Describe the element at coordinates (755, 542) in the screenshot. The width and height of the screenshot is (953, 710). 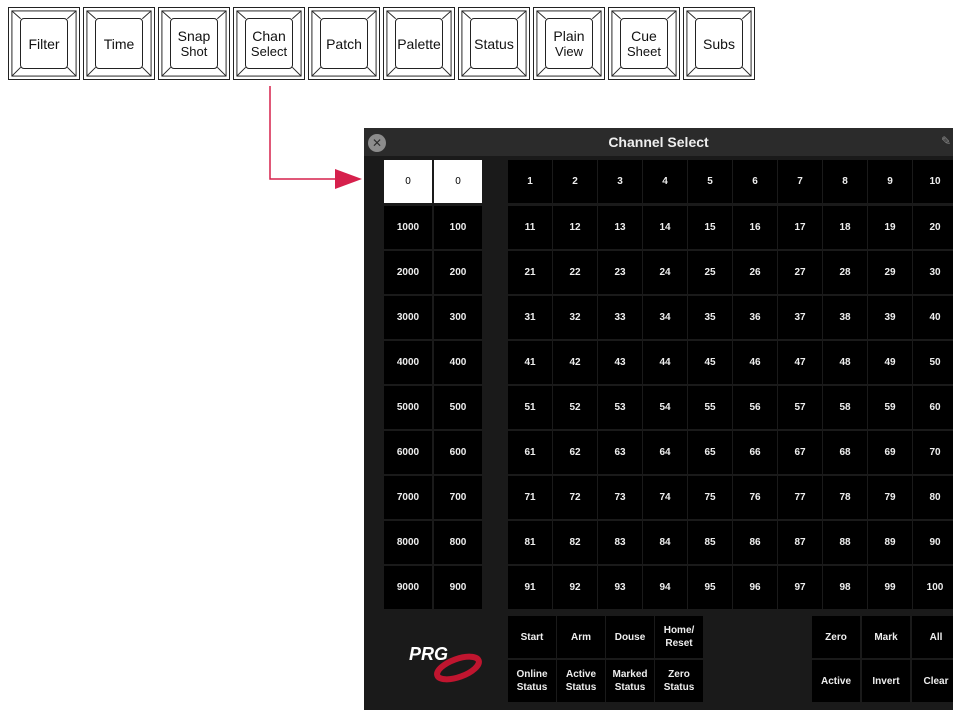
I see `channel-button: 86` at that location.